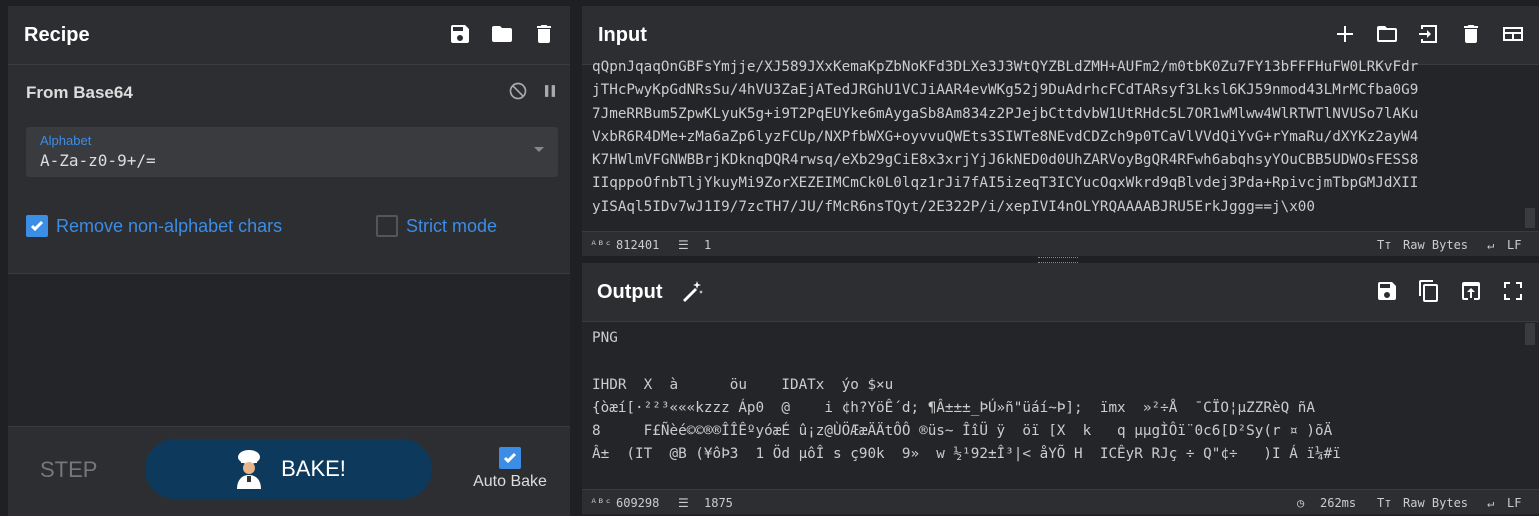  What do you see at coordinates (1513, 291) in the screenshot?
I see `maximize-icon` at bounding box center [1513, 291].